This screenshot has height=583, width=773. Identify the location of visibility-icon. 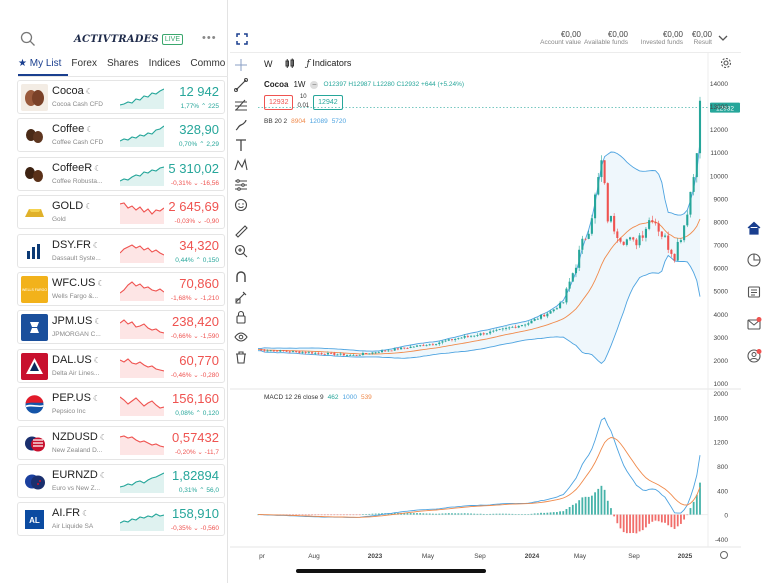
(241, 337).